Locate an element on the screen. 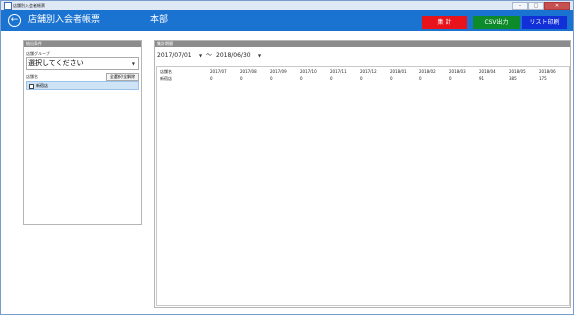 The height and width of the screenshot is (315, 574). minimize-icon: – is located at coordinates (520, 6).